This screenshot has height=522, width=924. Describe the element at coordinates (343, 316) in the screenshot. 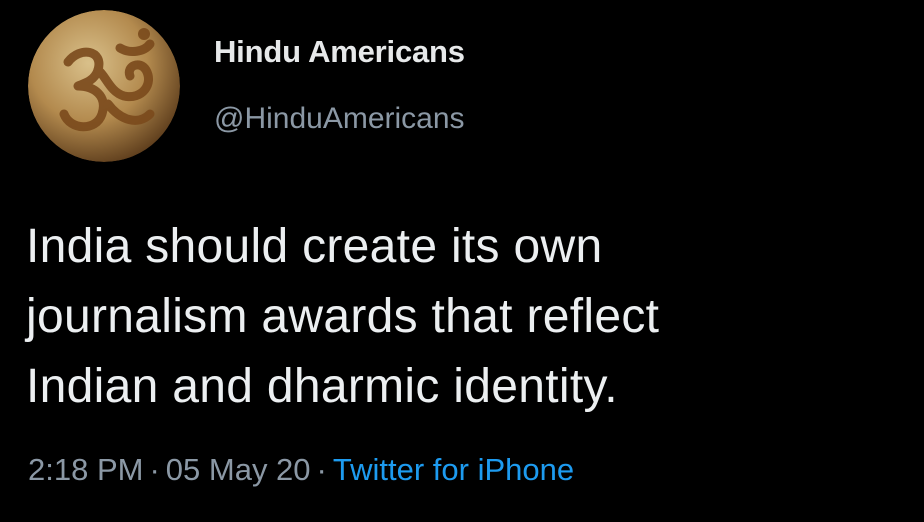

I see `tweet-text-line: journalism awards that reflect` at that location.